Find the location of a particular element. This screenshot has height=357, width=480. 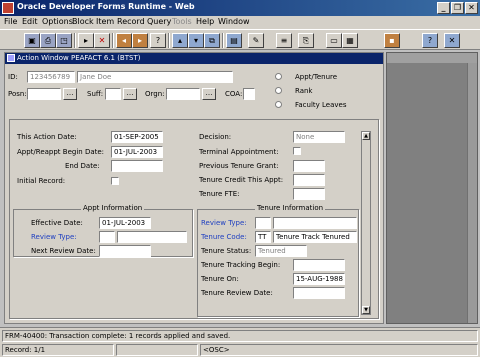

this-action-date-field: 01-SEP-2005 is located at coordinates (137, 137).